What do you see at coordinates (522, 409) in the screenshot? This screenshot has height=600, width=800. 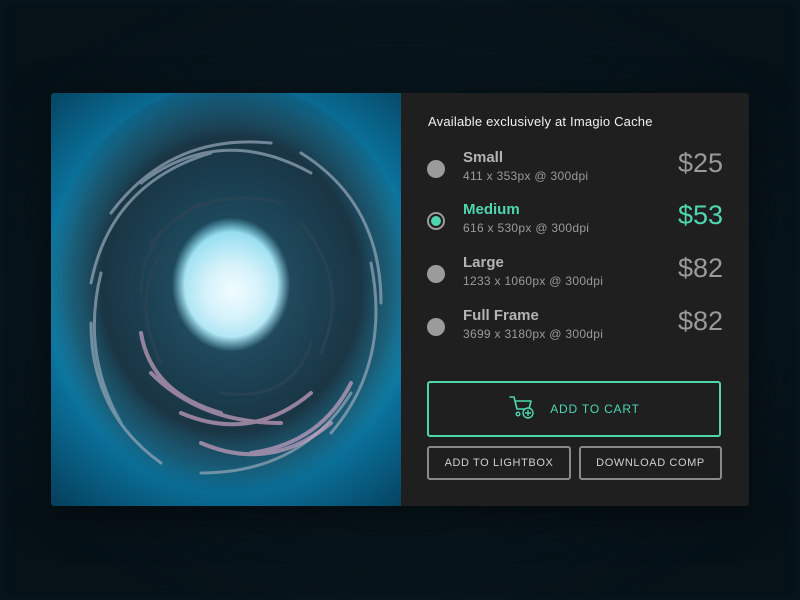 I see `cart-add-icon` at bounding box center [522, 409].